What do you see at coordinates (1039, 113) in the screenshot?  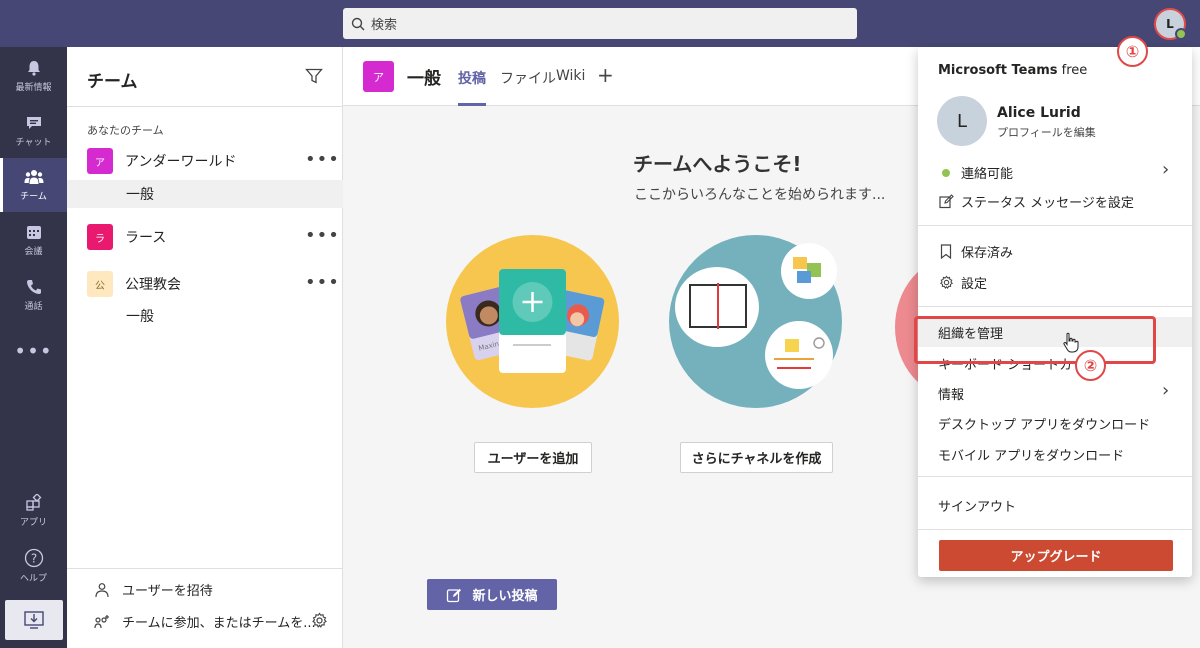 I see `user-name: Alice Lurid` at bounding box center [1039, 113].